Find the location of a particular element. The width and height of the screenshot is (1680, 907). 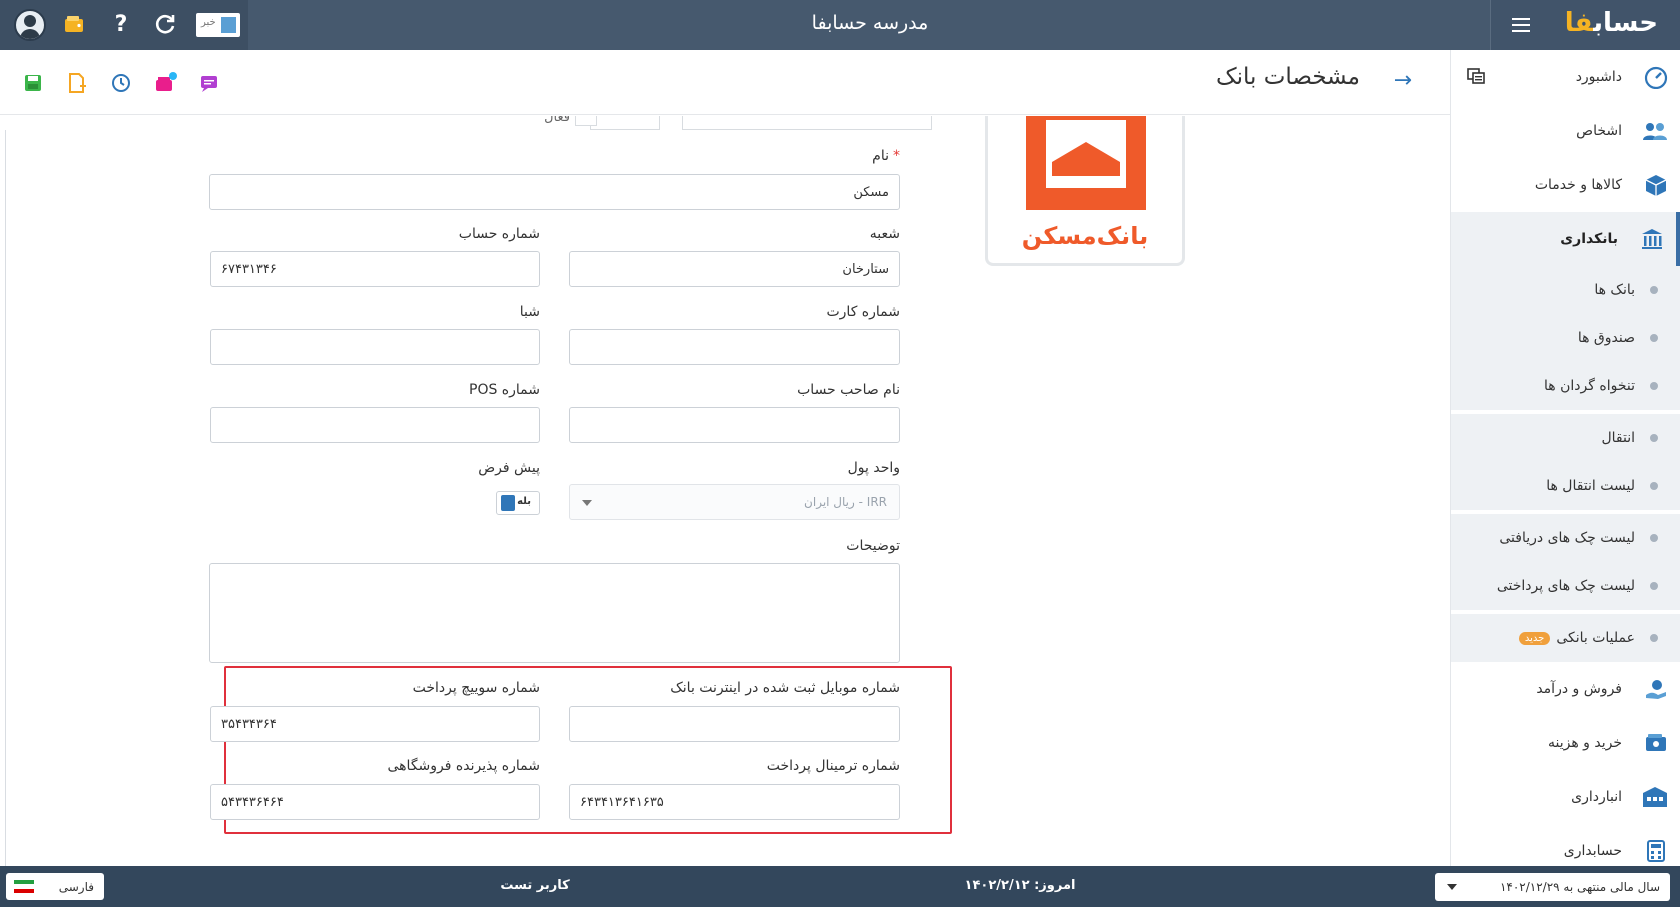

brand-logo-main: حساب is located at coordinates (1626, 23).